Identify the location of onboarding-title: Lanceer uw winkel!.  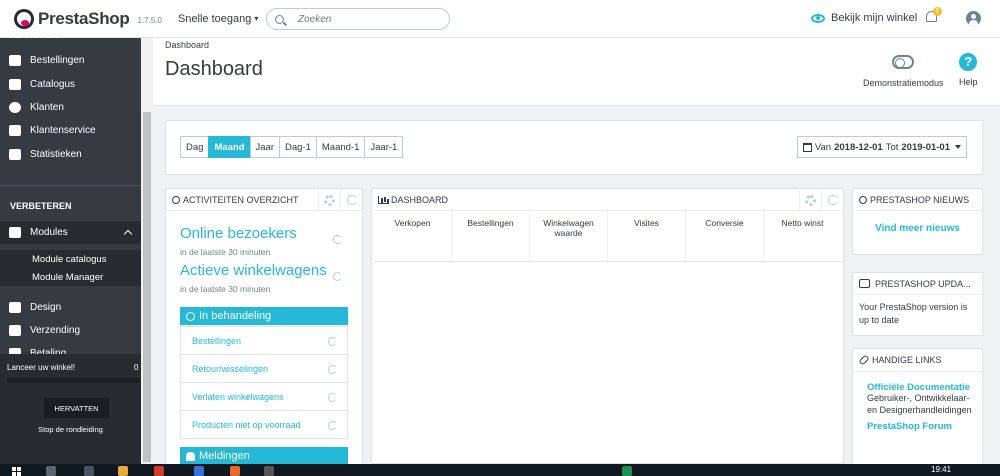
(41, 367).